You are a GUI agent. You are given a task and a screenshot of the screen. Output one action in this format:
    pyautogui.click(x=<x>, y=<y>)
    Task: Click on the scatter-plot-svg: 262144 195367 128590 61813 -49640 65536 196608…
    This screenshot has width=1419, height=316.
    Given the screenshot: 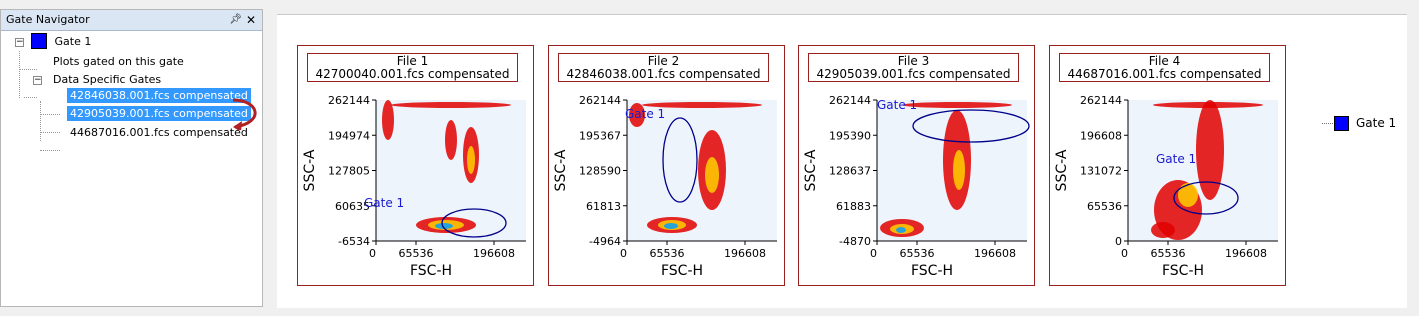 What is the action you would take?
    pyautogui.click(x=666, y=184)
    